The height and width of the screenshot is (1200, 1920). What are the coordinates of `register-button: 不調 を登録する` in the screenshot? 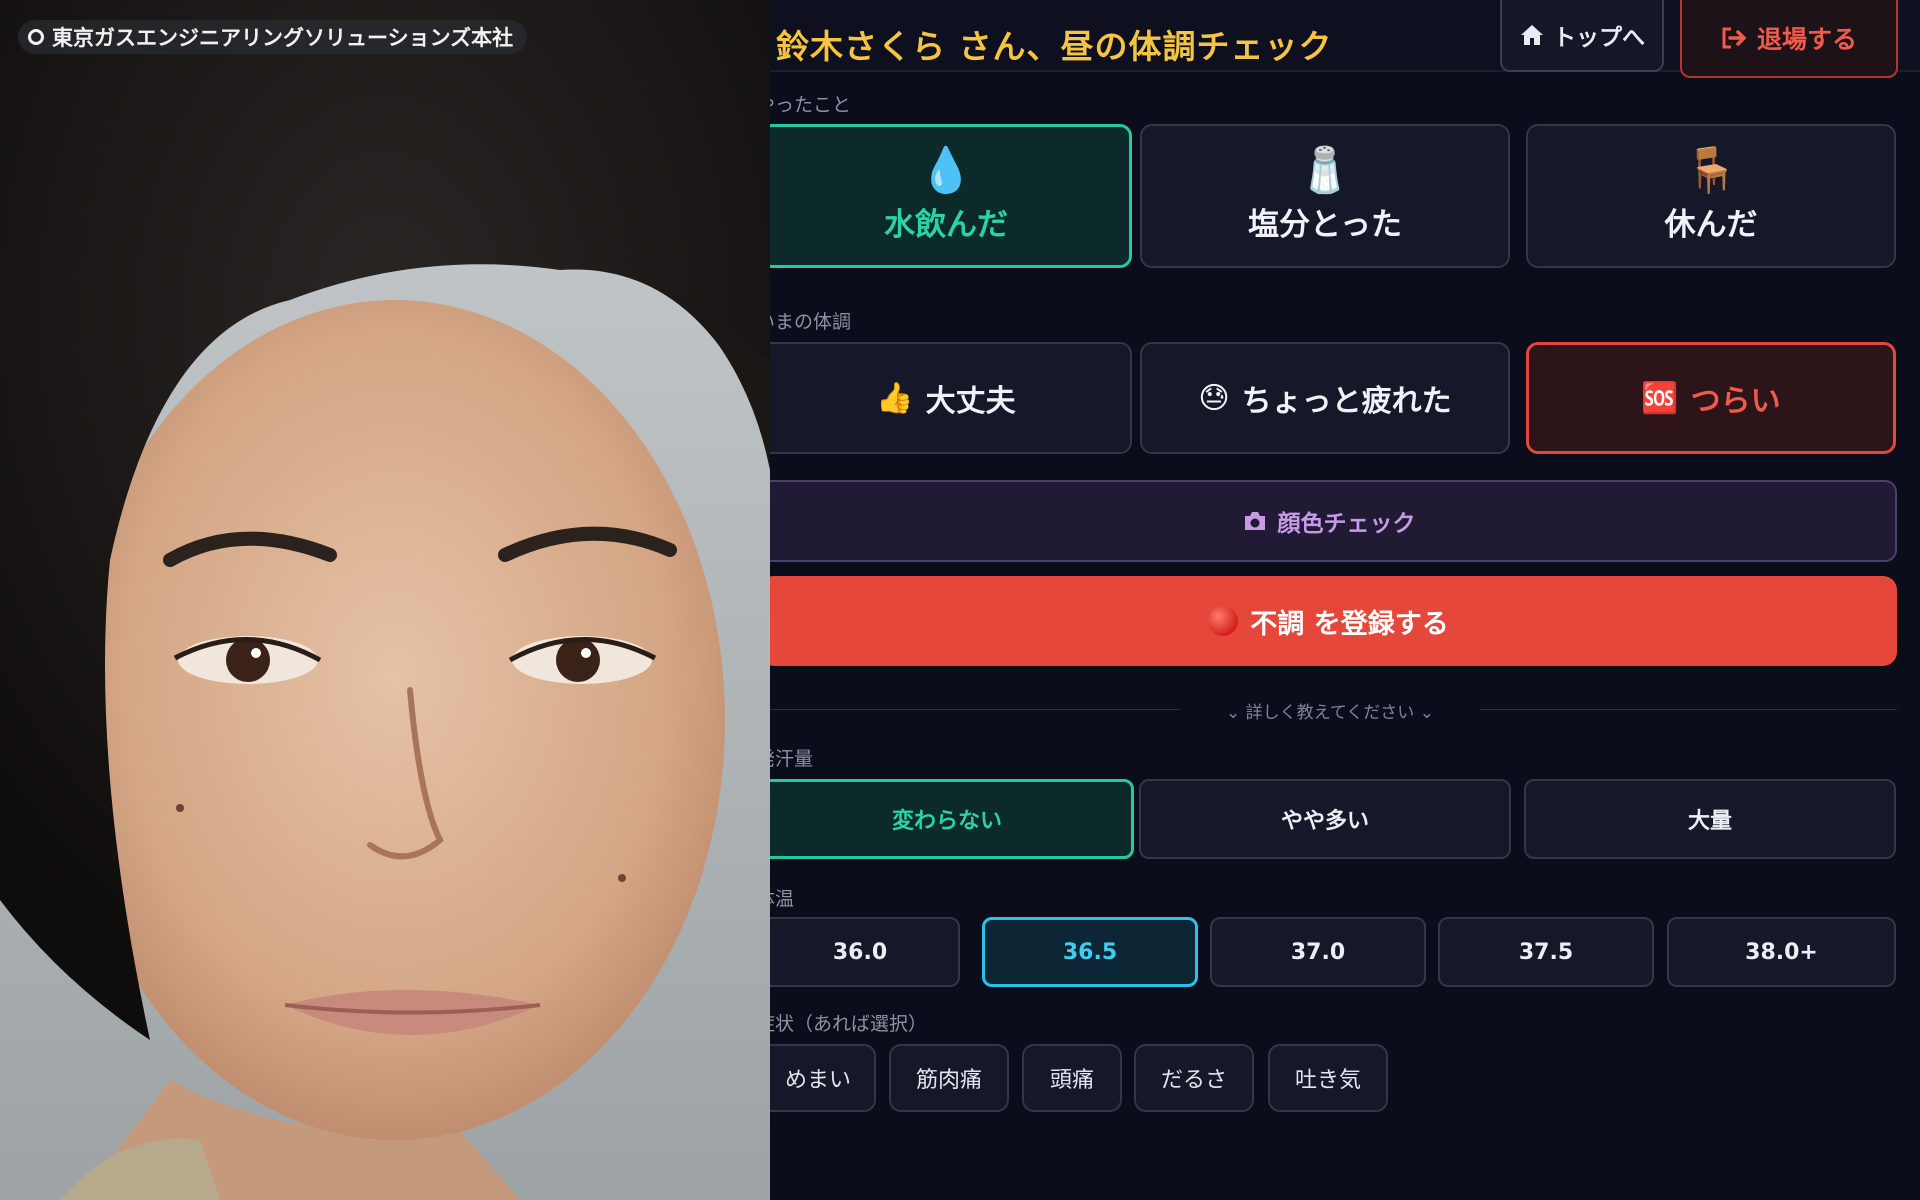 It's located at (1333, 621).